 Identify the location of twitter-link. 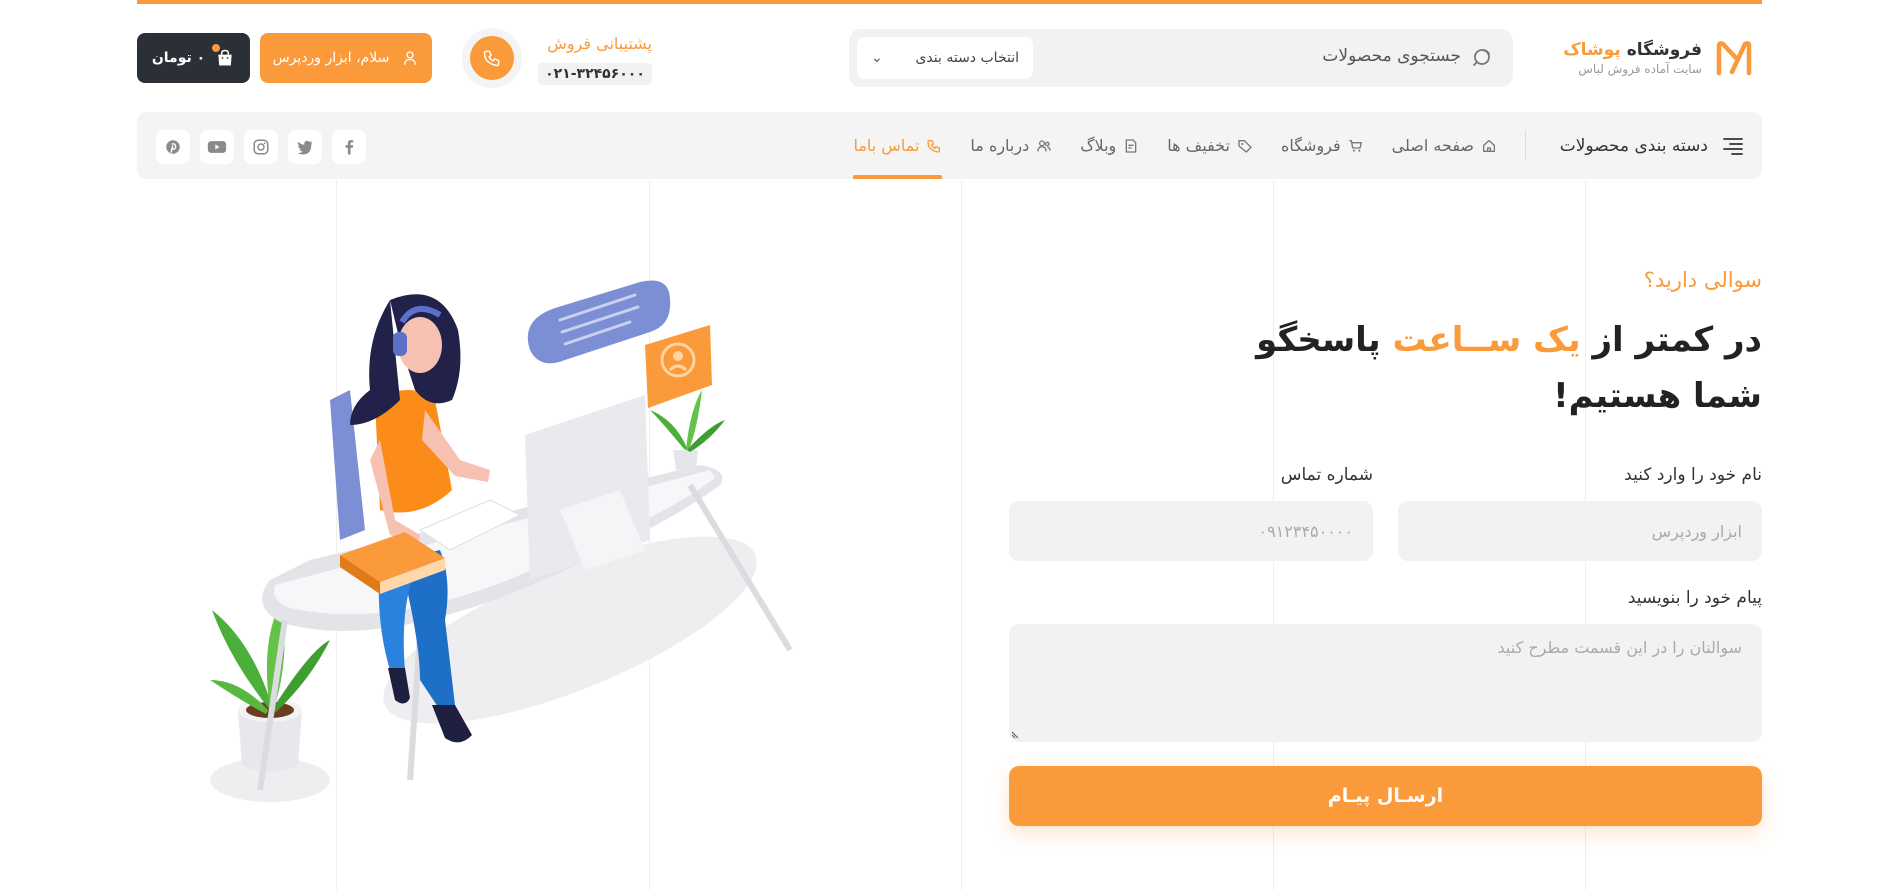
(305, 147).